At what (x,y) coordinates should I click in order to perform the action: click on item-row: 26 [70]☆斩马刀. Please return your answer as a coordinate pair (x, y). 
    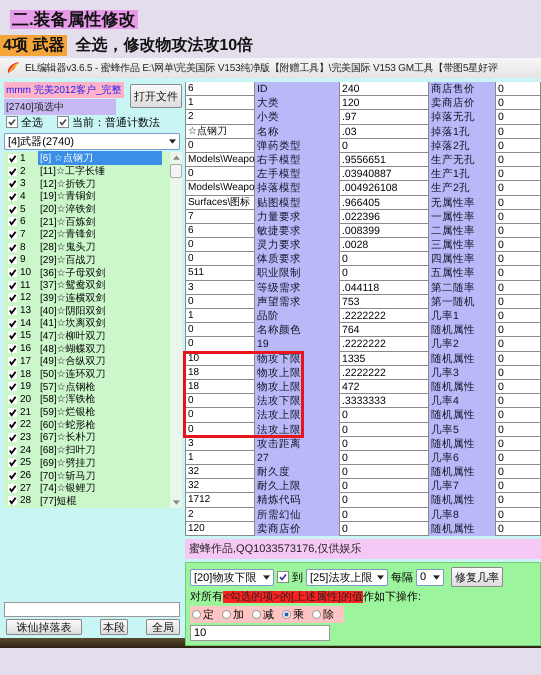
    Looking at the image, I should click on (89, 475).